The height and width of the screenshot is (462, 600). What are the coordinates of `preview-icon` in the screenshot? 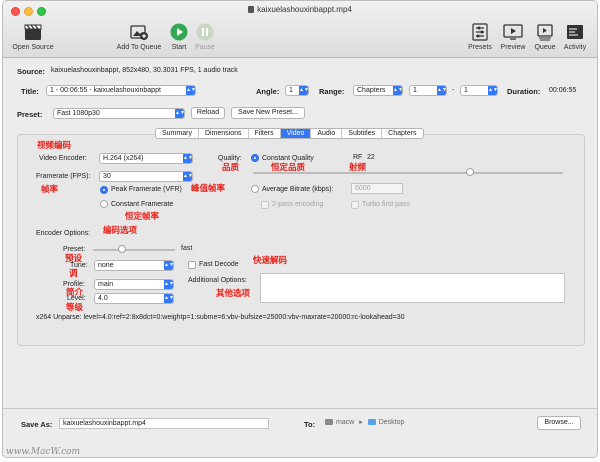 It's located at (513, 32).